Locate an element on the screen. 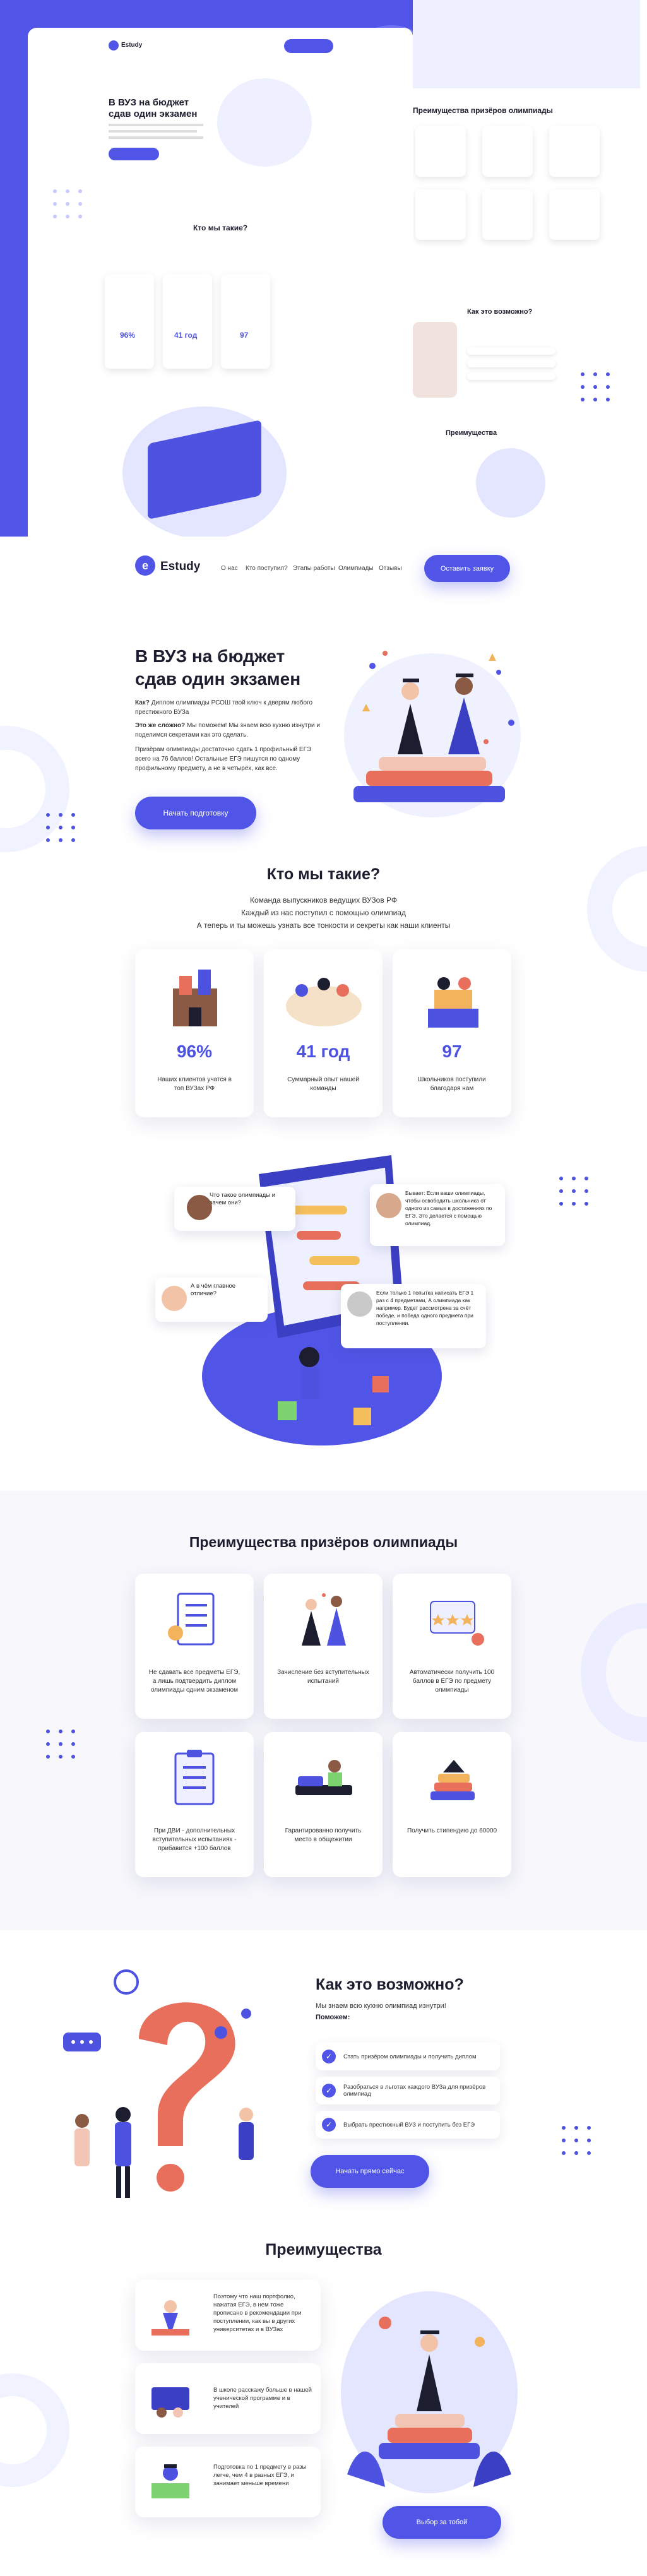  castle-illustration is located at coordinates (195, 998).